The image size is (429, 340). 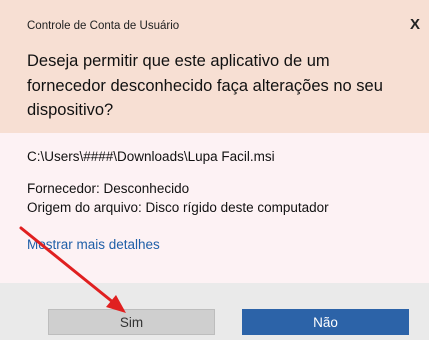 I want to click on vendor-info: Fornecedor: Desconhecido, so click(x=108, y=188).